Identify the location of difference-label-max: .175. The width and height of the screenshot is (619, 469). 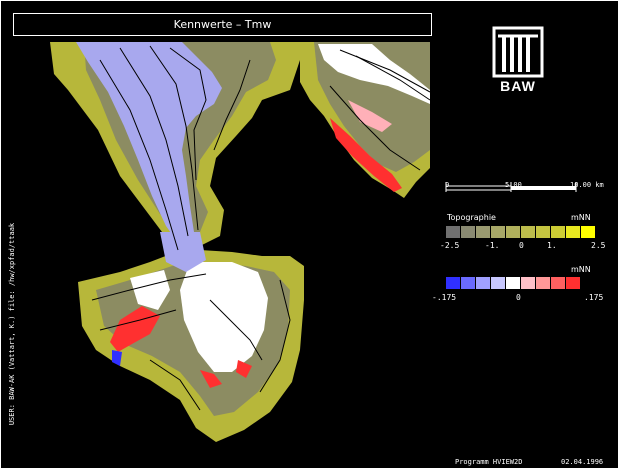
(594, 297).